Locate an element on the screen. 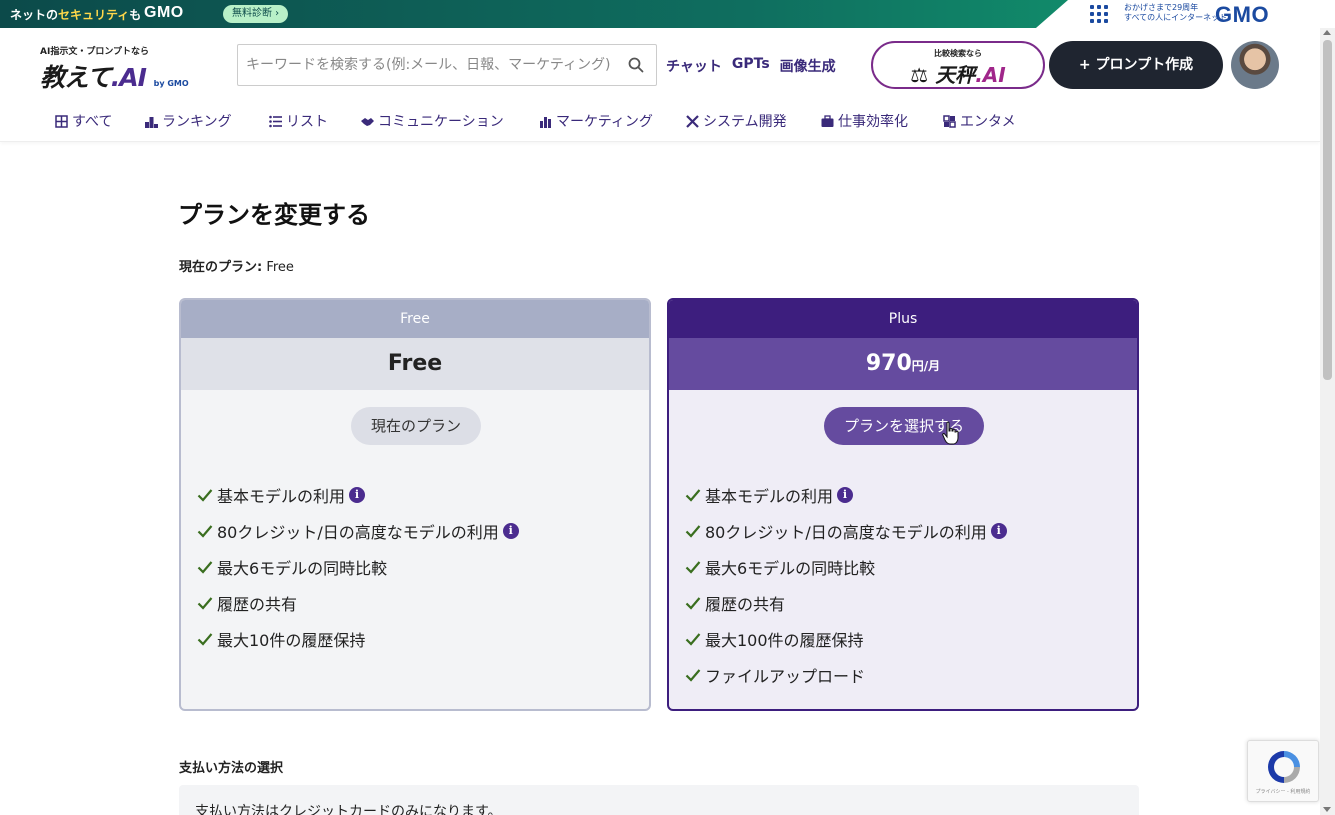 The height and width of the screenshot is (815, 1335). list-icon is located at coordinates (275, 121).